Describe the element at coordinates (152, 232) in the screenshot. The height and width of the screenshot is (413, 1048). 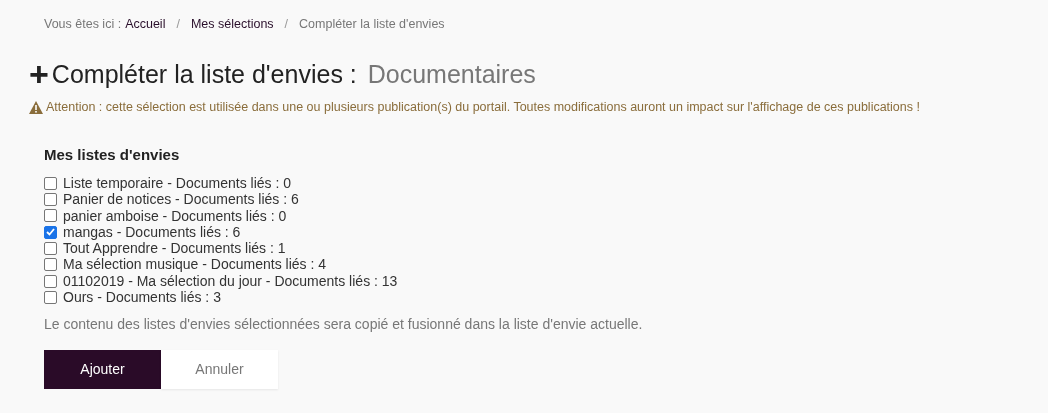
I see `checkbox-label: mangas - Documents liés : 6` at that location.